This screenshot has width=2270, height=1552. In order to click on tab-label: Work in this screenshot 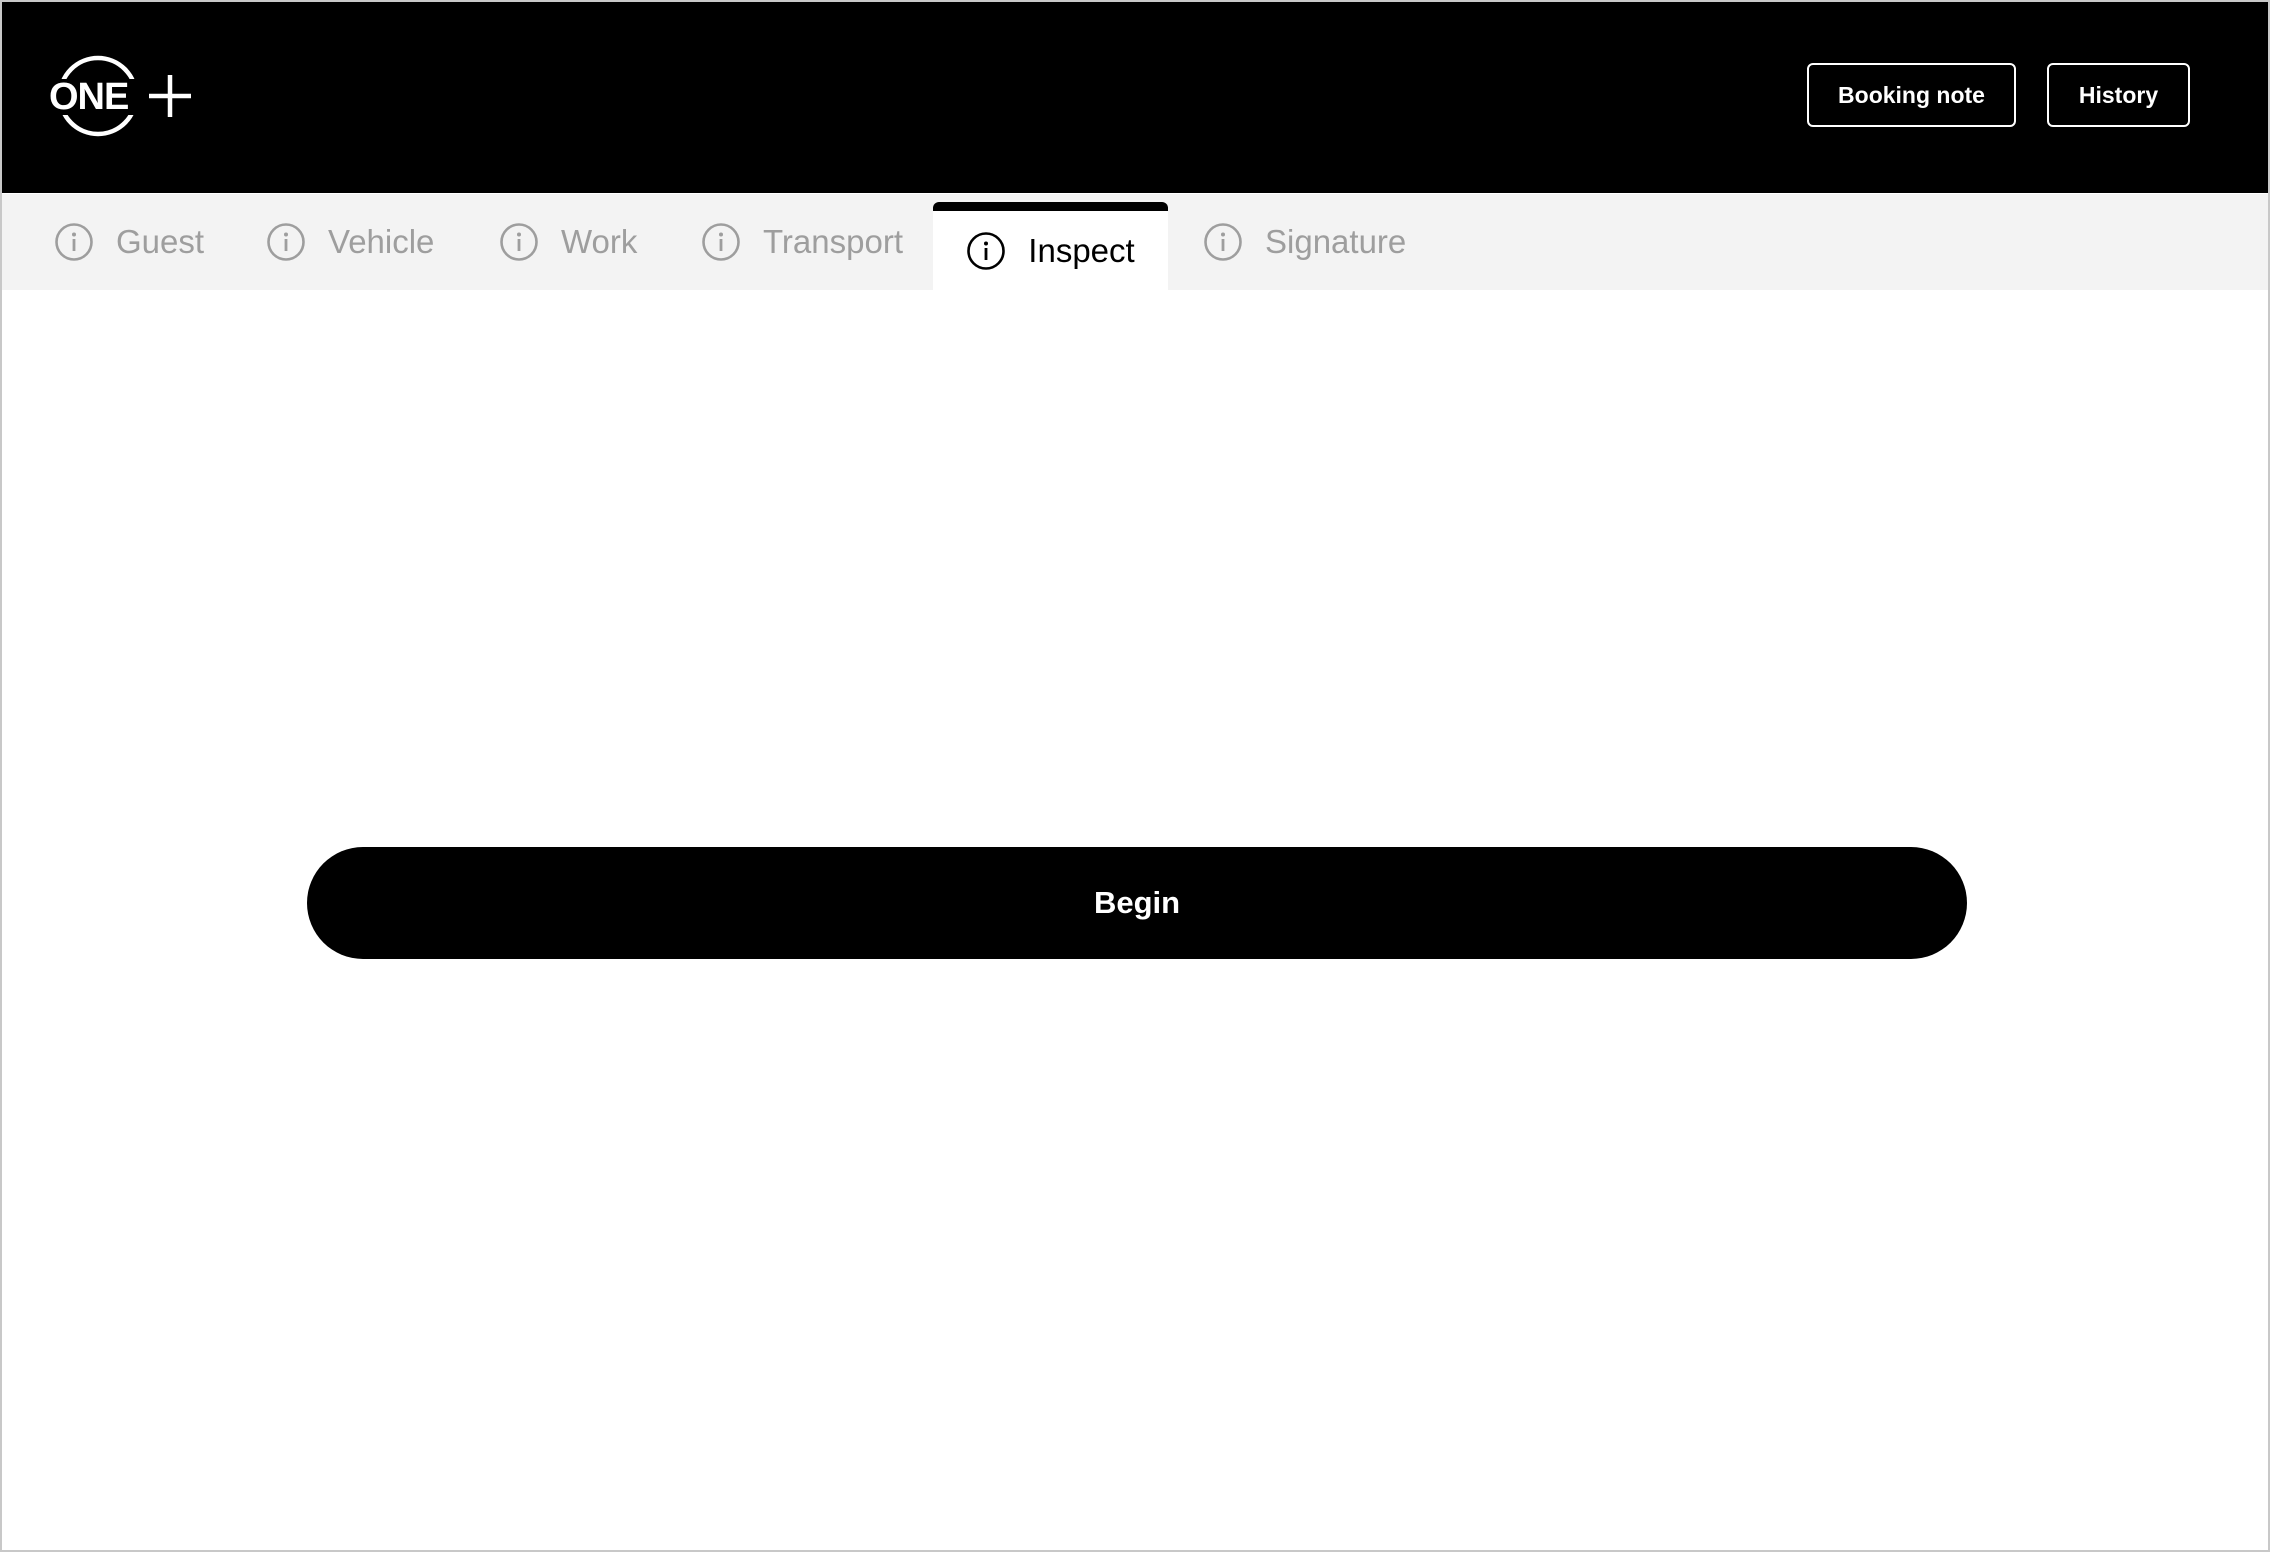, I will do `click(599, 241)`.